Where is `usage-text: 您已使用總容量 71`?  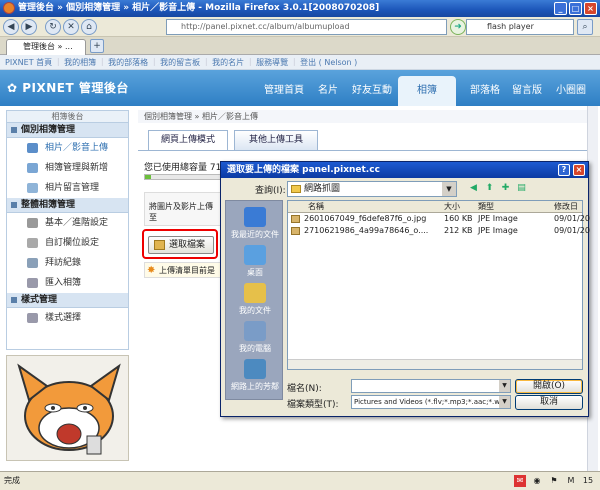
usage-text: 您已使用總容量 71 is located at coordinates (183, 168).